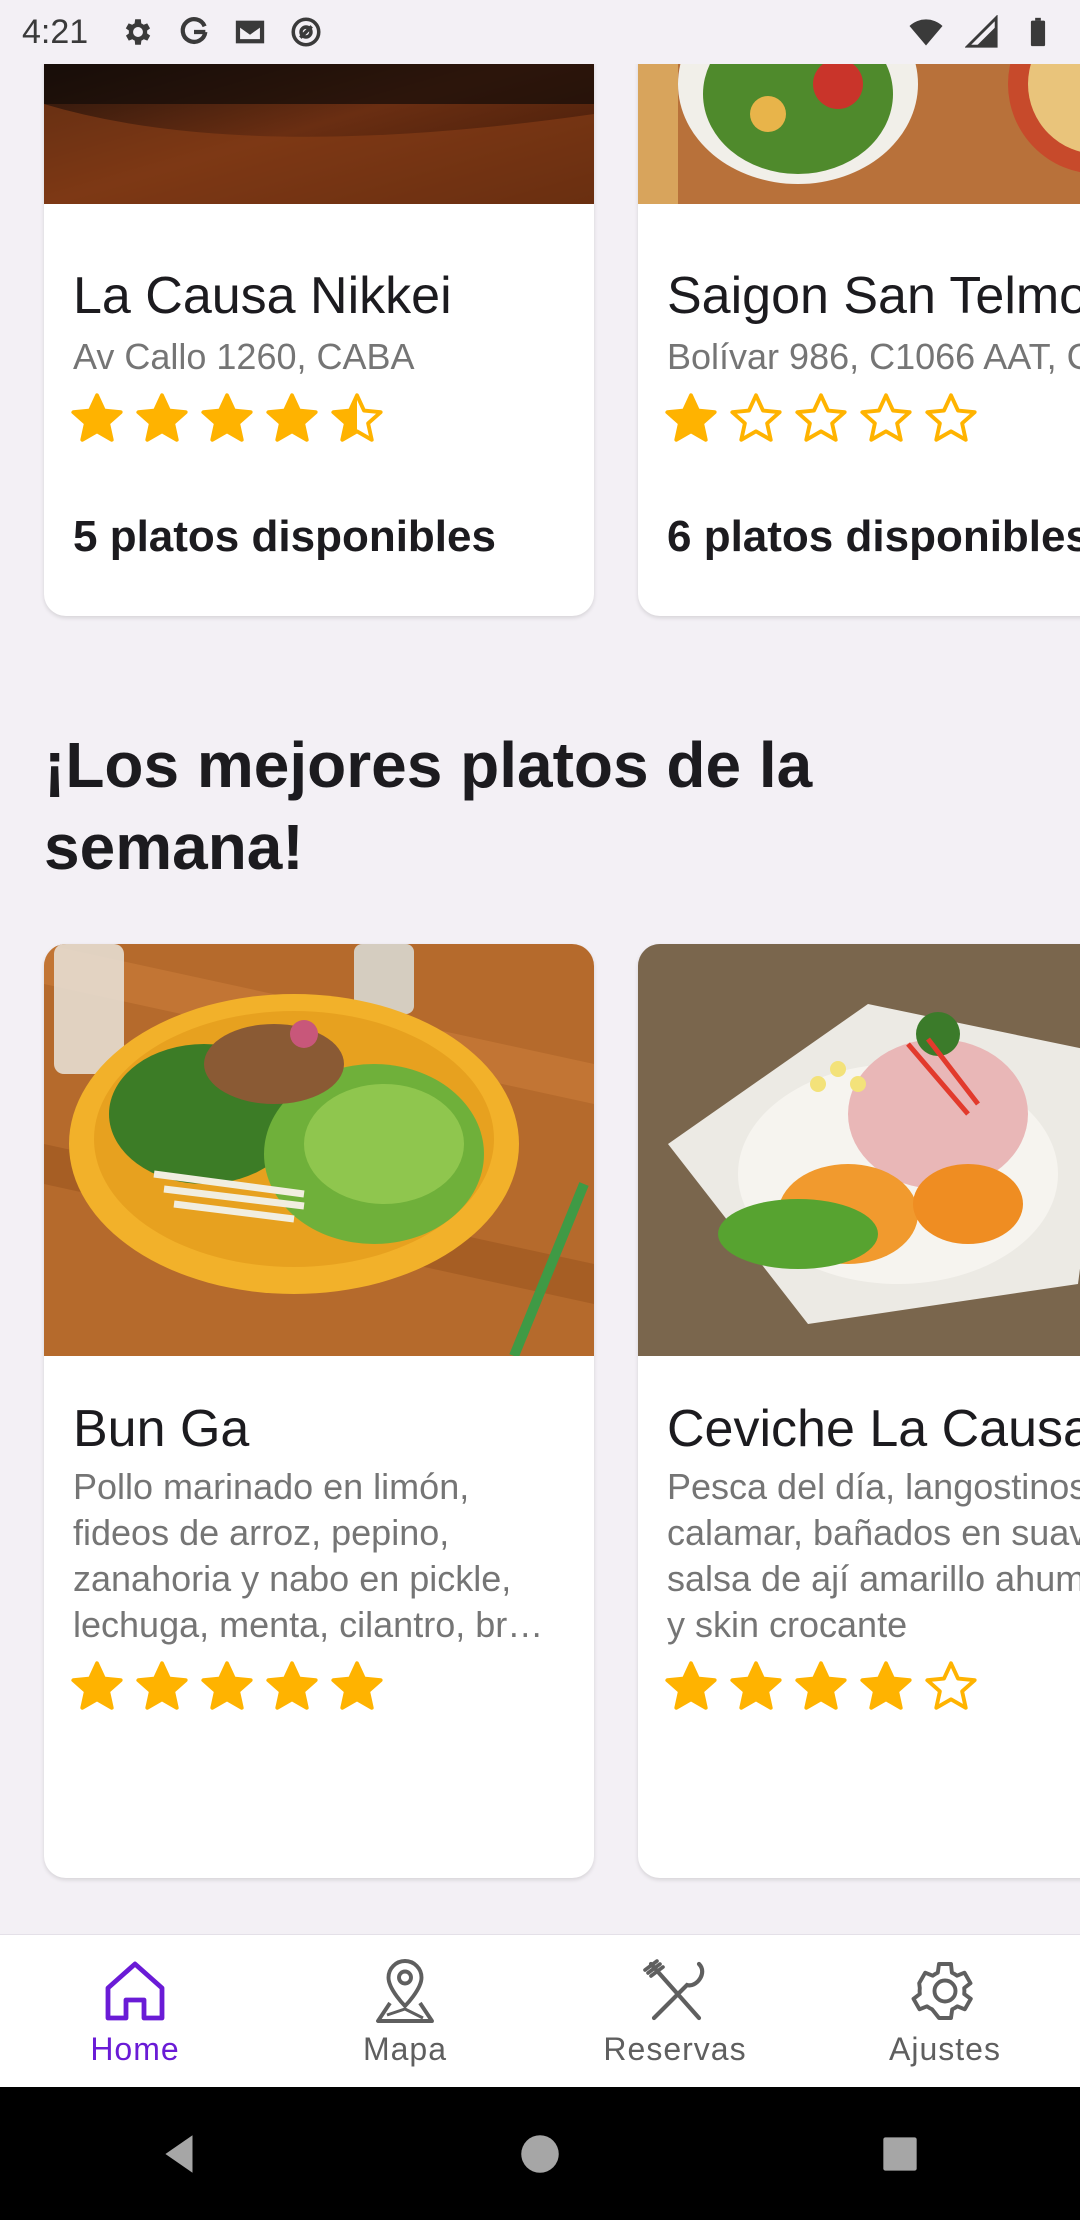 This screenshot has height=2220, width=1080. What do you see at coordinates (262, 296) in the screenshot?
I see `restaurant-name: La Causa Nikkei` at bounding box center [262, 296].